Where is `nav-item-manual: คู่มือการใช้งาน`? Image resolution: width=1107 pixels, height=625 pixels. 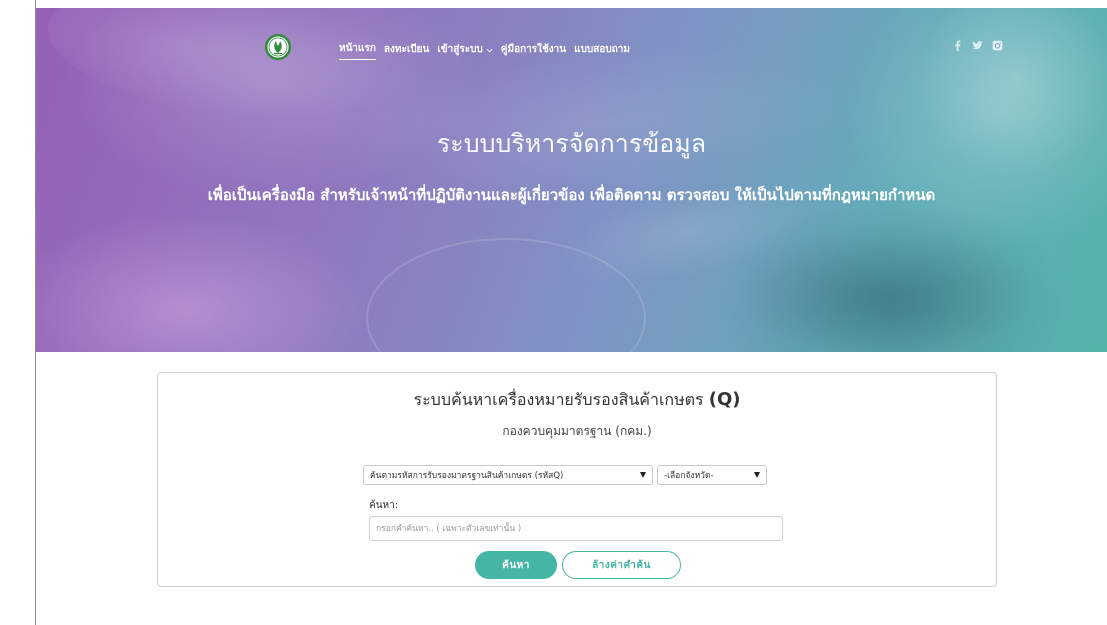
nav-item-manual: คู่มือการใช้งาน is located at coordinates (533, 50).